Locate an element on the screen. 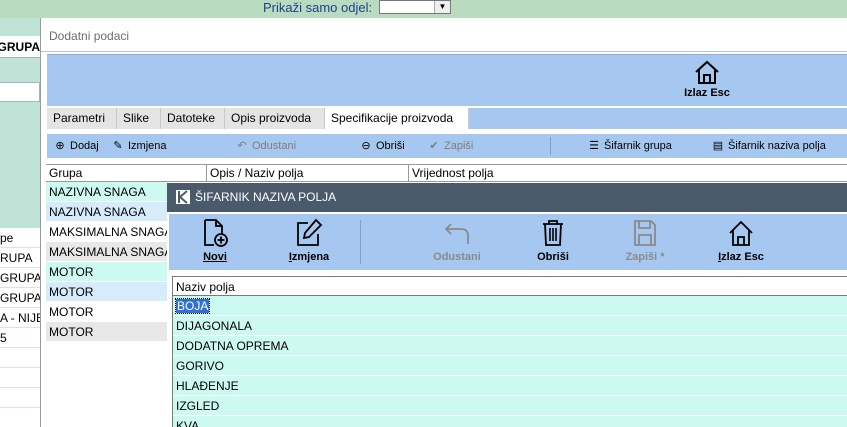  table-row-selected: BOJA is located at coordinates (510, 306).